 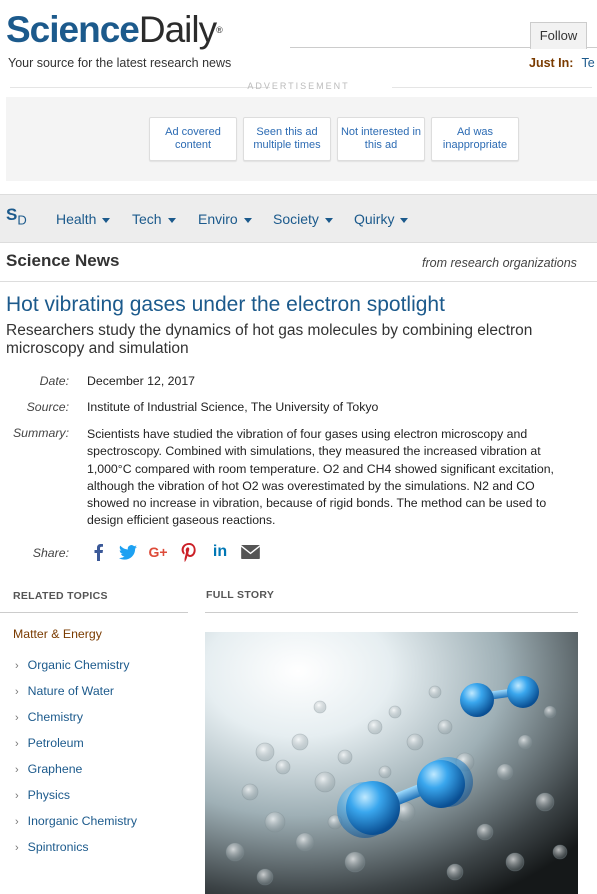 I want to click on nav-item-society: Society, so click(x=303, y=219).